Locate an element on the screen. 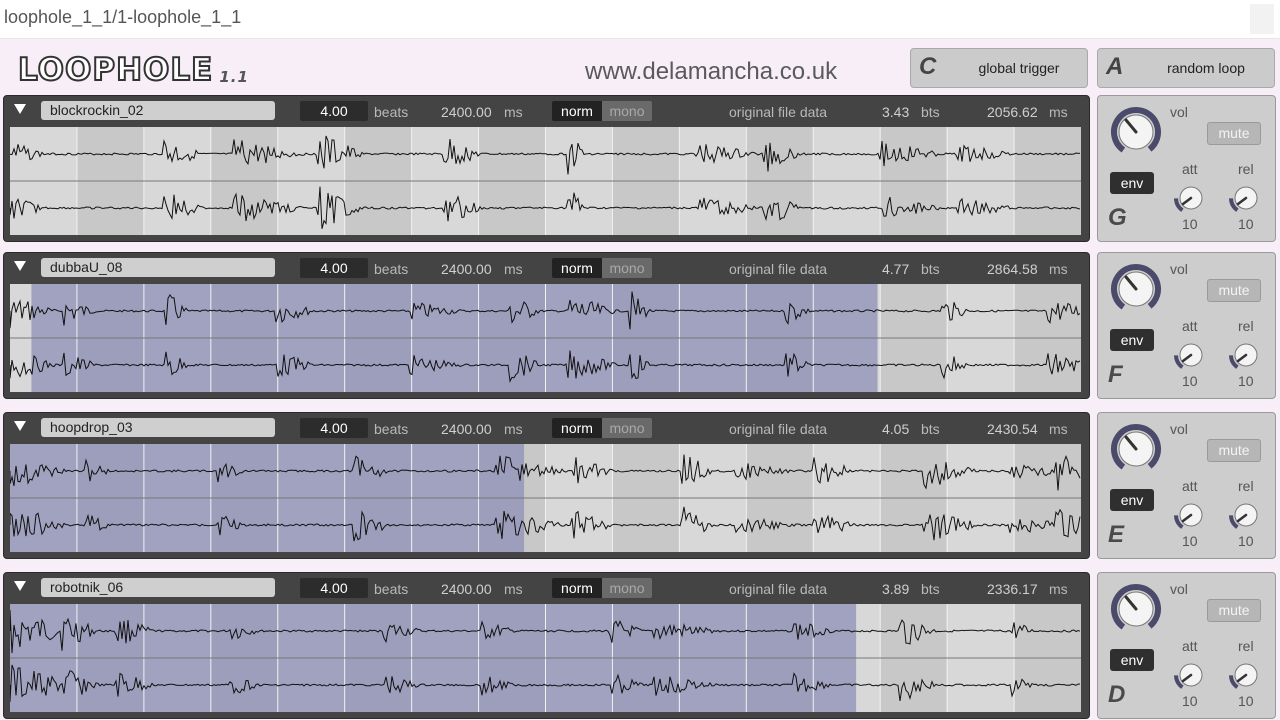 The height and width of the screenshot is (720, 1280). window-control is located at coordinates (1262, 19).